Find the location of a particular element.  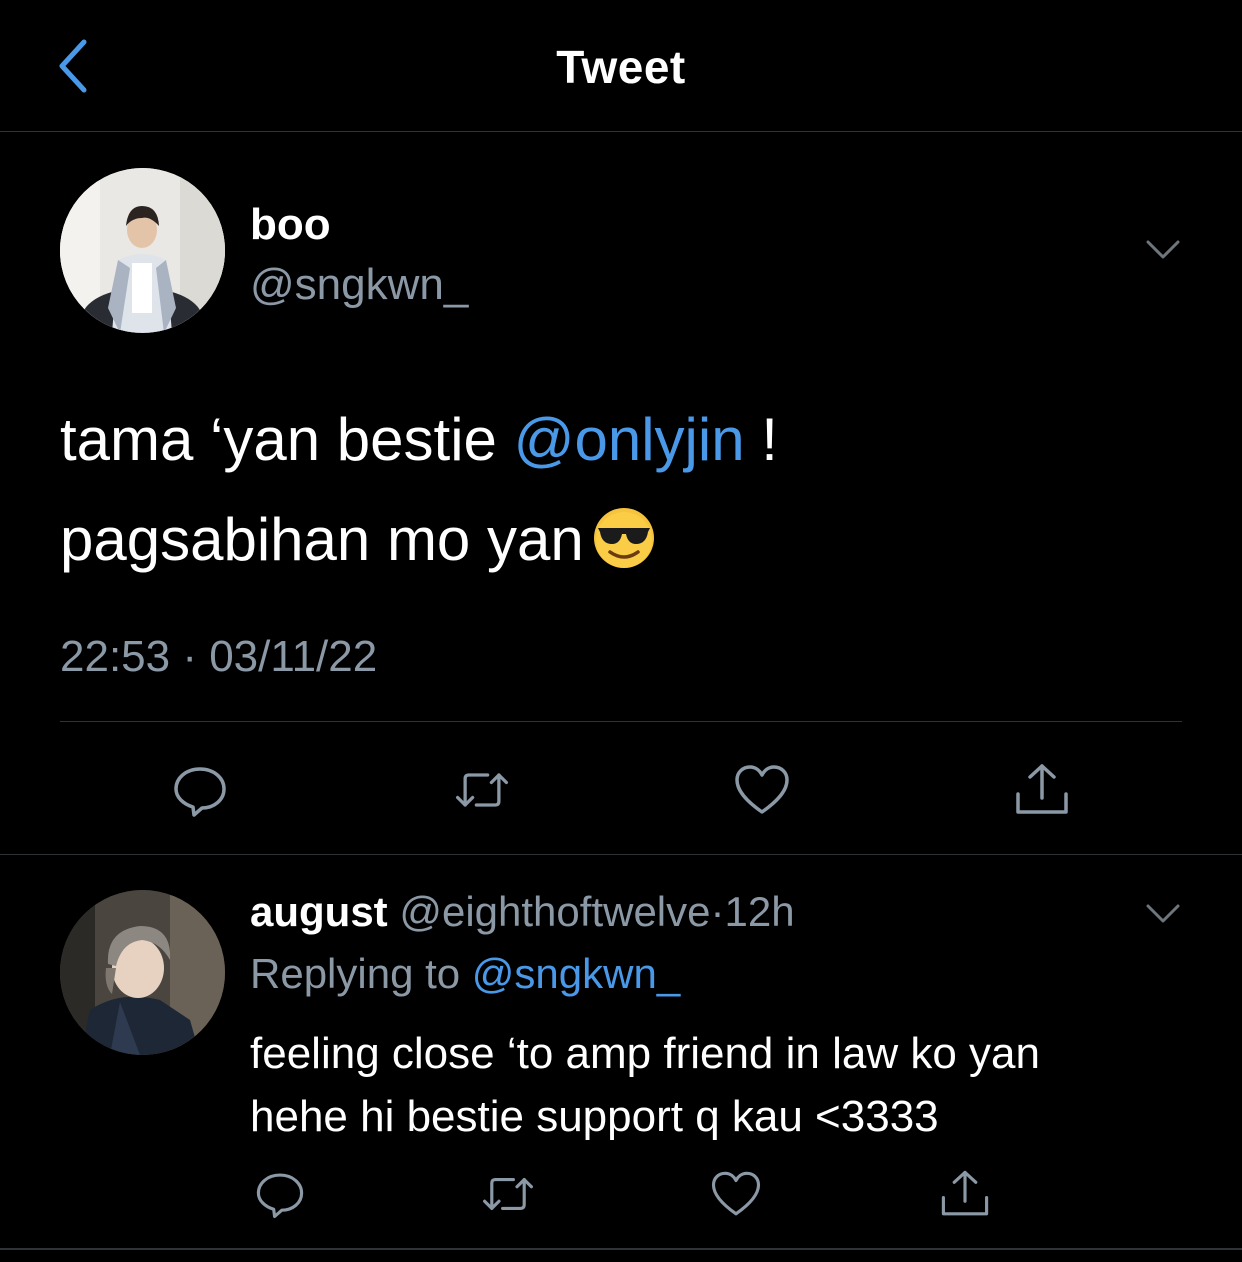

author-display-name: boo is located at coordinates (290, 225).